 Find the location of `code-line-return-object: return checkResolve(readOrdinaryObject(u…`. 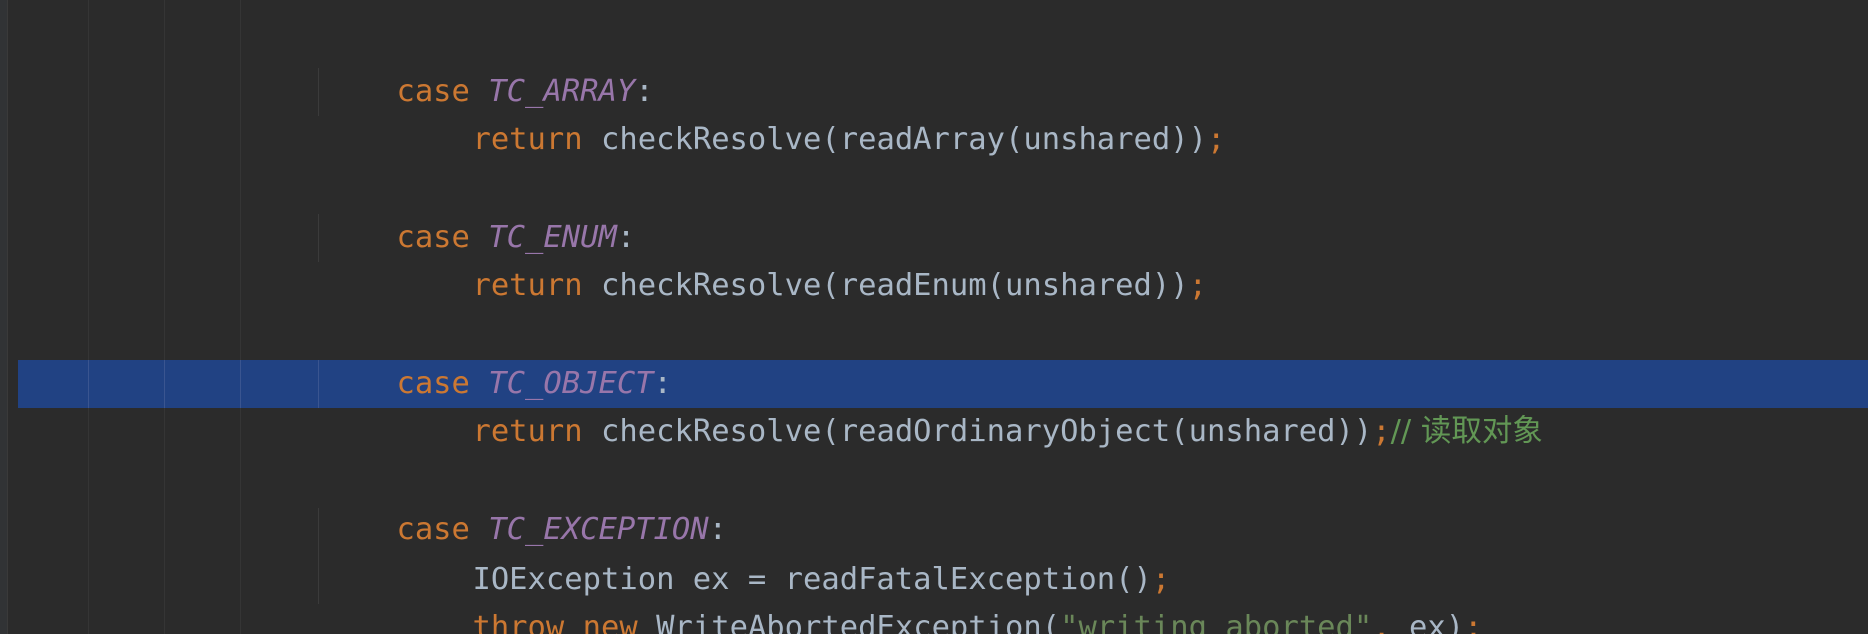

code-line-return-object: return checkResolve(readOrdinaryObject(u… is located at coordinates (970, 404).